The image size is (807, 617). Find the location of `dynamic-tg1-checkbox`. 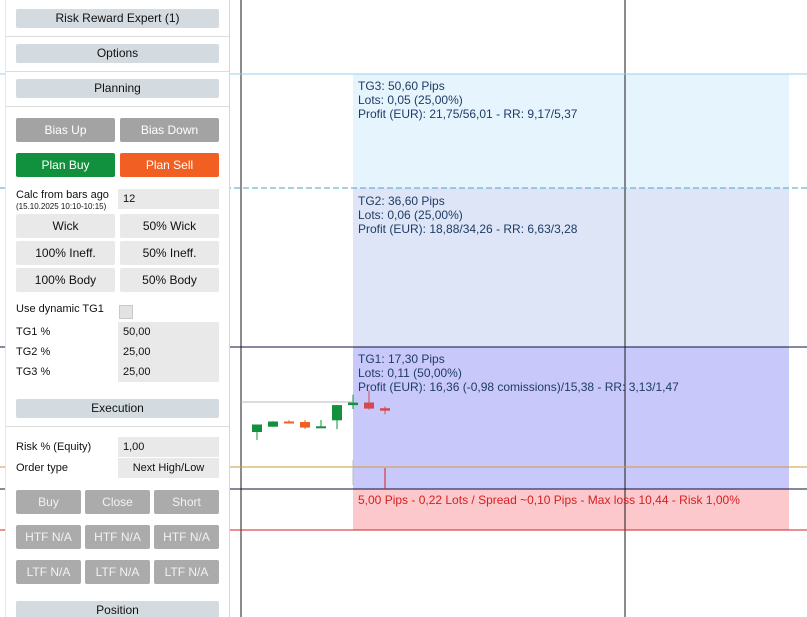

dynamic-tg1-checkbox is located at coordinates (126, 312).